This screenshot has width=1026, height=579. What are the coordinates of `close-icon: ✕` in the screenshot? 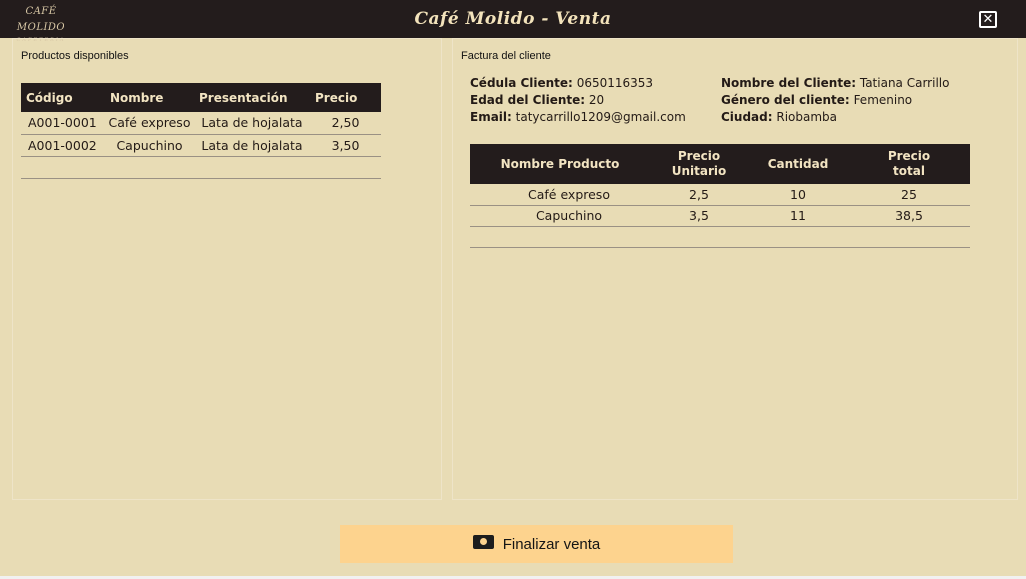 It's located at (988, 19).